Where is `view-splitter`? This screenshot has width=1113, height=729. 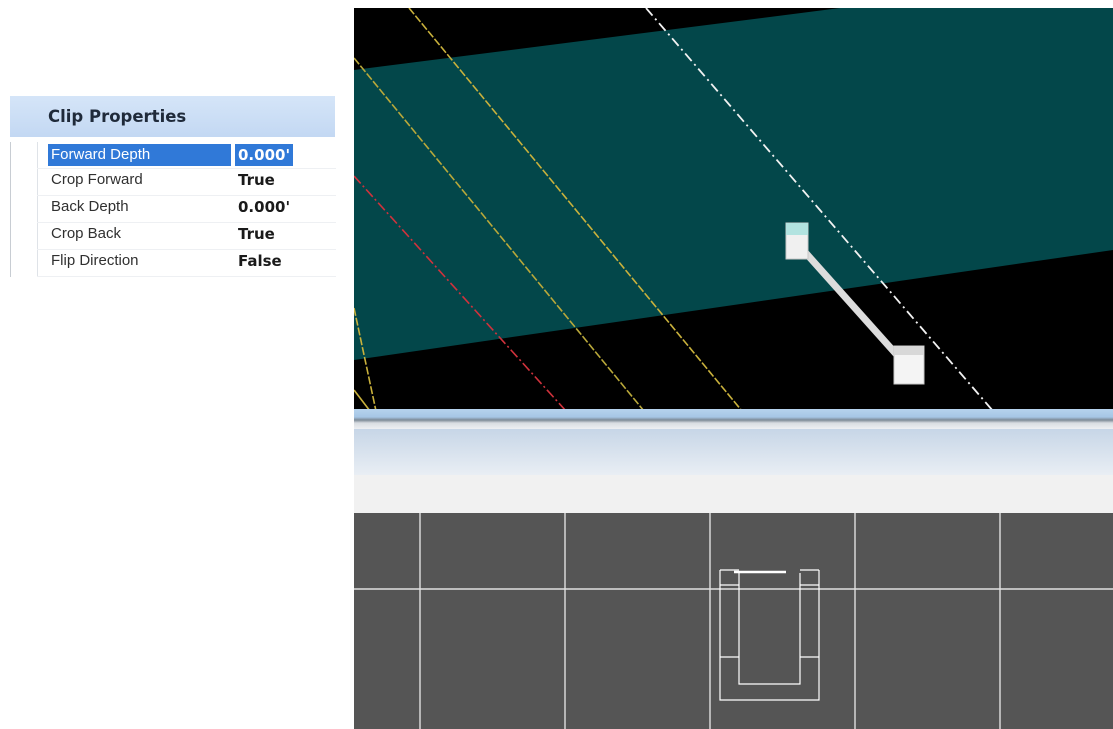
view-splitter is located at coordinates (733, 419).